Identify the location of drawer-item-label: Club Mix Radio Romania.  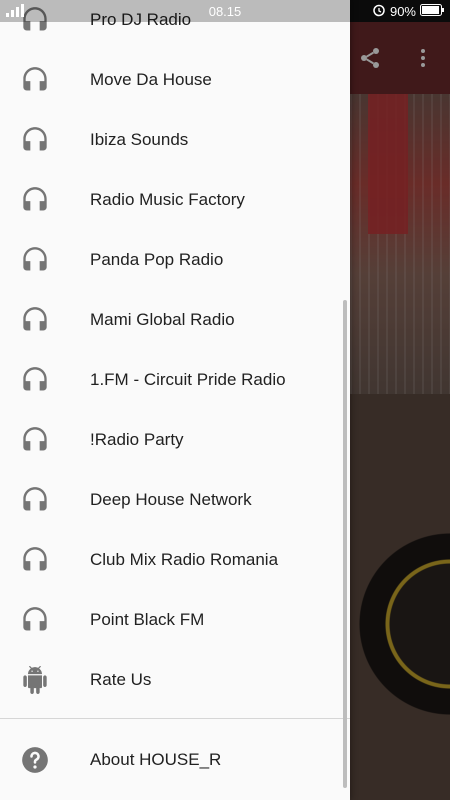
(184, 559).